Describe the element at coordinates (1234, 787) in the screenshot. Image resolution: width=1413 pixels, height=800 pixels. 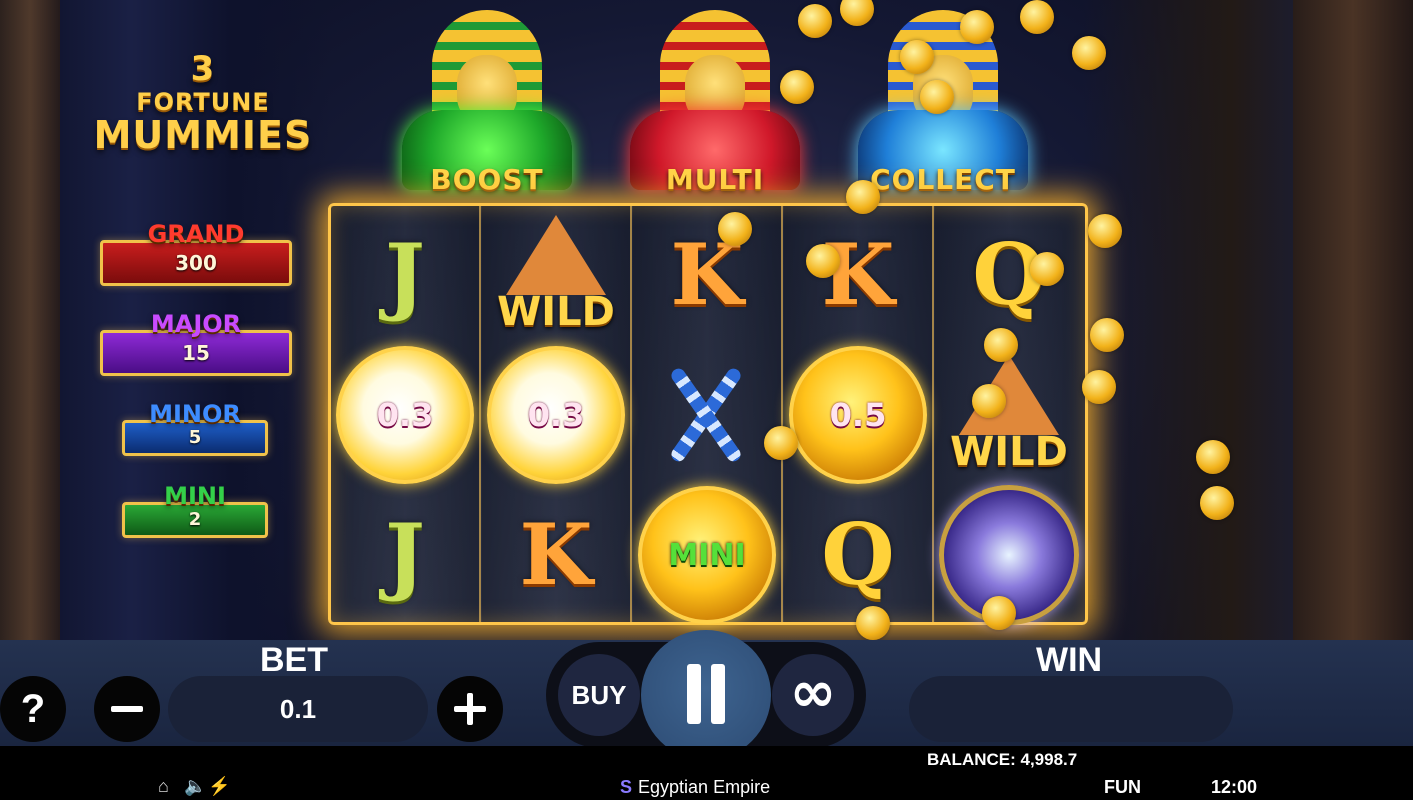
I see `clock: 12:00` at that location.